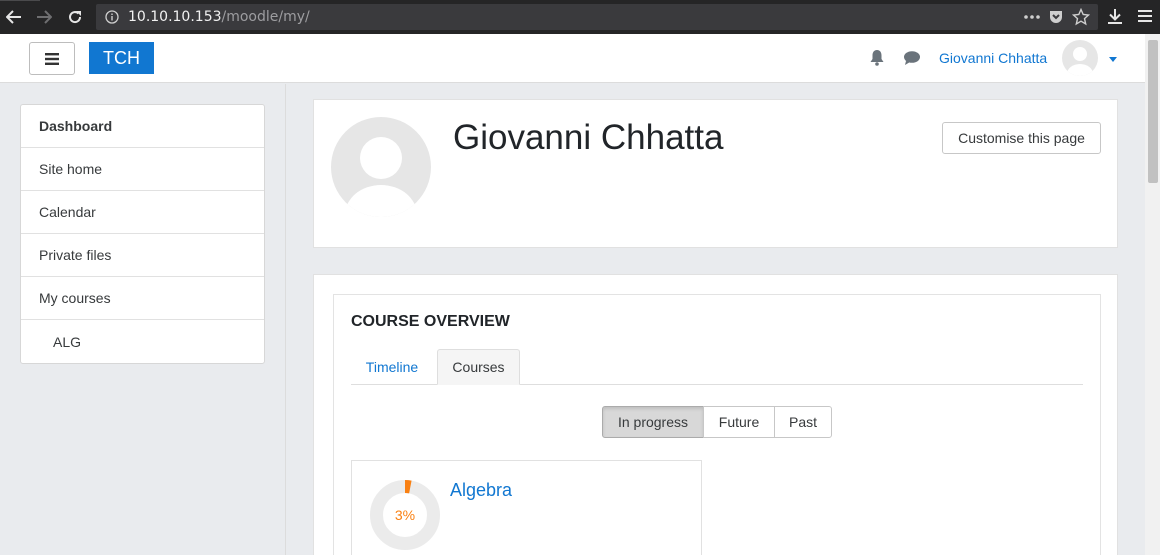  I want to click on page-scrollbar, so click(1152, 294).